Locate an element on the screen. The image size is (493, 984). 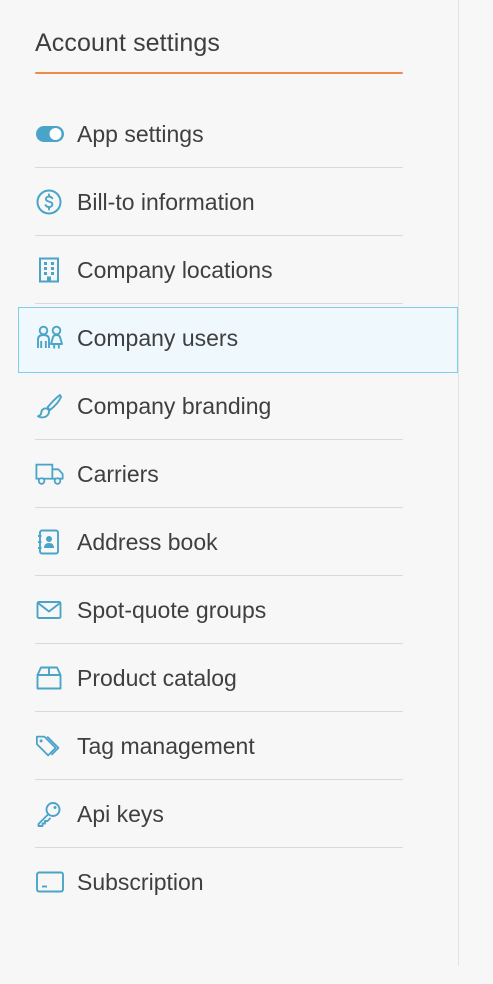
menu-item-api-keys: Api keys is located at coordinates (246, 814).